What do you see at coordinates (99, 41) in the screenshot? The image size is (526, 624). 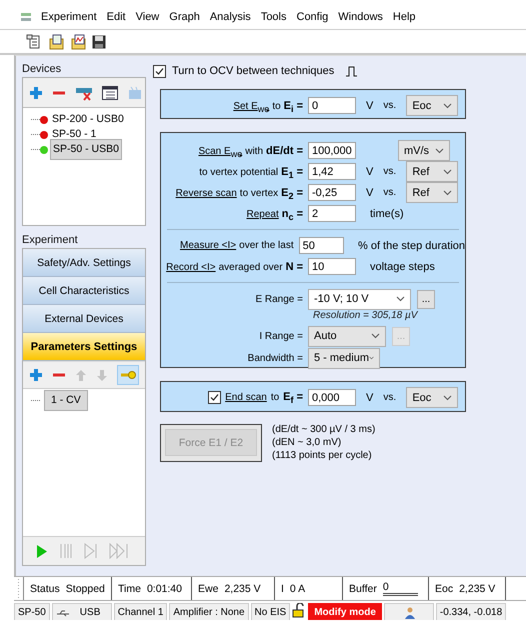 I see `save-icon` at bounding box center [99, 41].